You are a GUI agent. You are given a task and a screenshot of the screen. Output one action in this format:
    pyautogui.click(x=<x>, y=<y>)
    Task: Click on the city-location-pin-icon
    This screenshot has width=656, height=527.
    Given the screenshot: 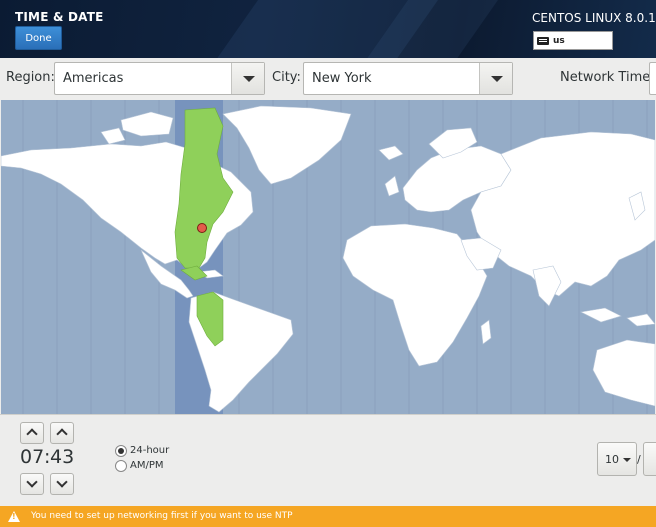 What is the action you would take?
    pyautogui.click(x=202, y=228)
    